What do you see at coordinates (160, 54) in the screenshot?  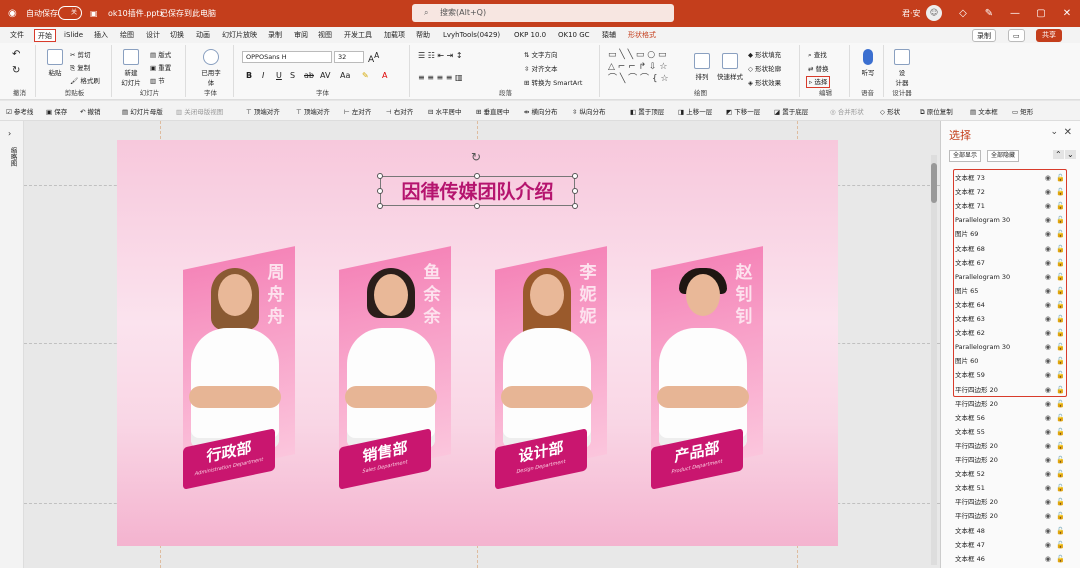 I see `layout-button: ▤ 版式` at bounding box center [160, 54].